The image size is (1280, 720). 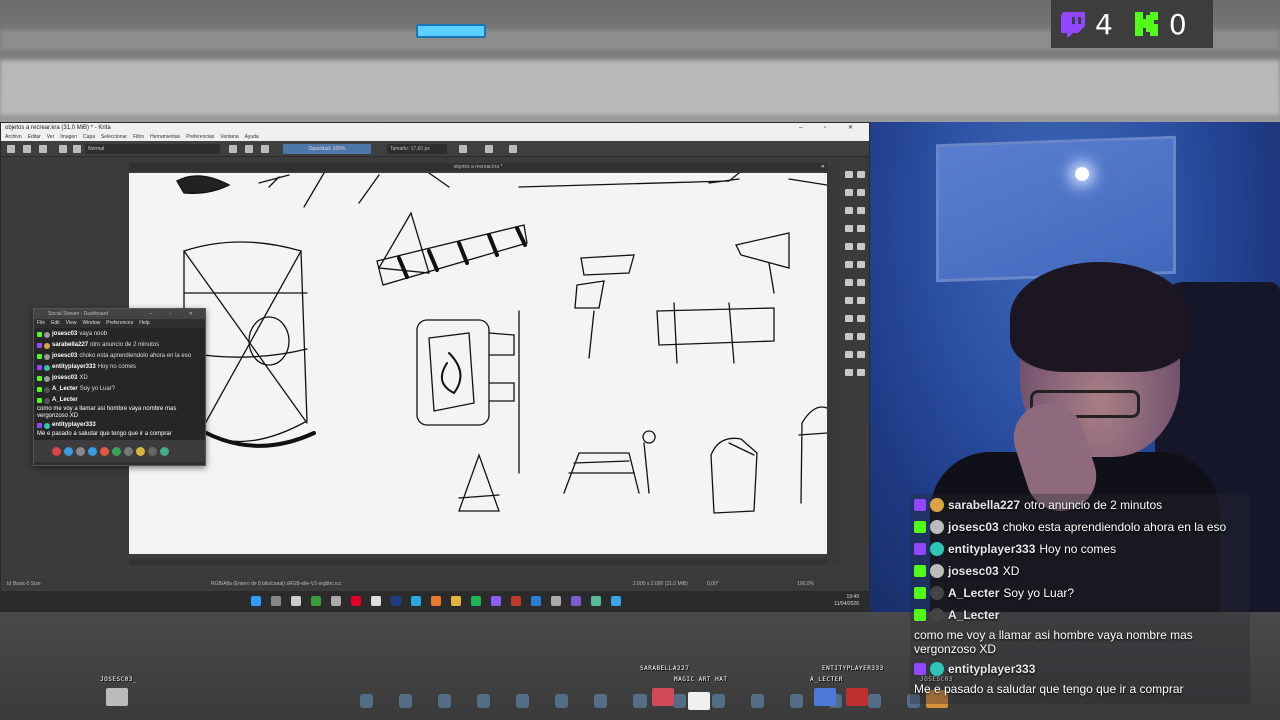 I want to click on shapes-icon, so click(x=861, y=264).